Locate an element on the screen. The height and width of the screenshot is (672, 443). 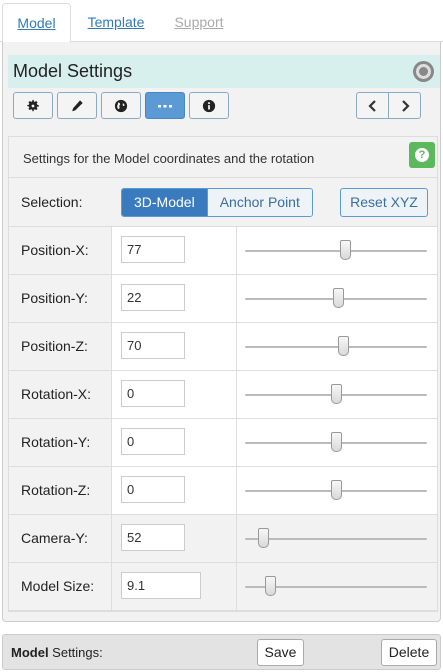
panel-title: Model Settings is located at coordinates (73, 71).